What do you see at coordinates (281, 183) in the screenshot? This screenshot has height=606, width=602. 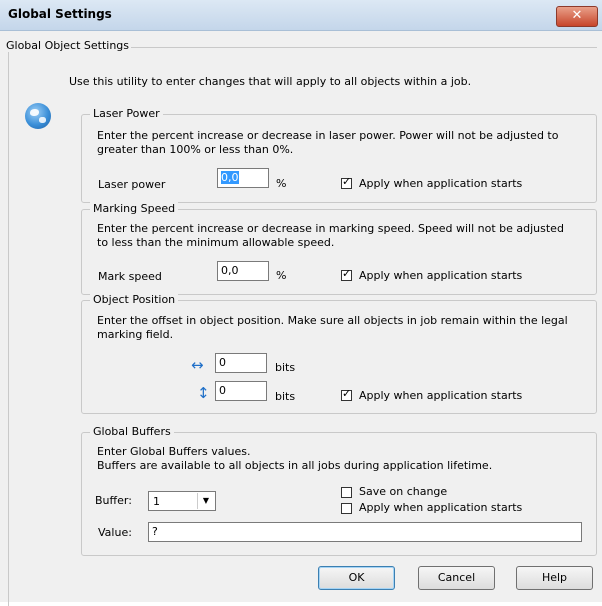 I see `laser-power-unit: %` at bounding box center [281, 183].